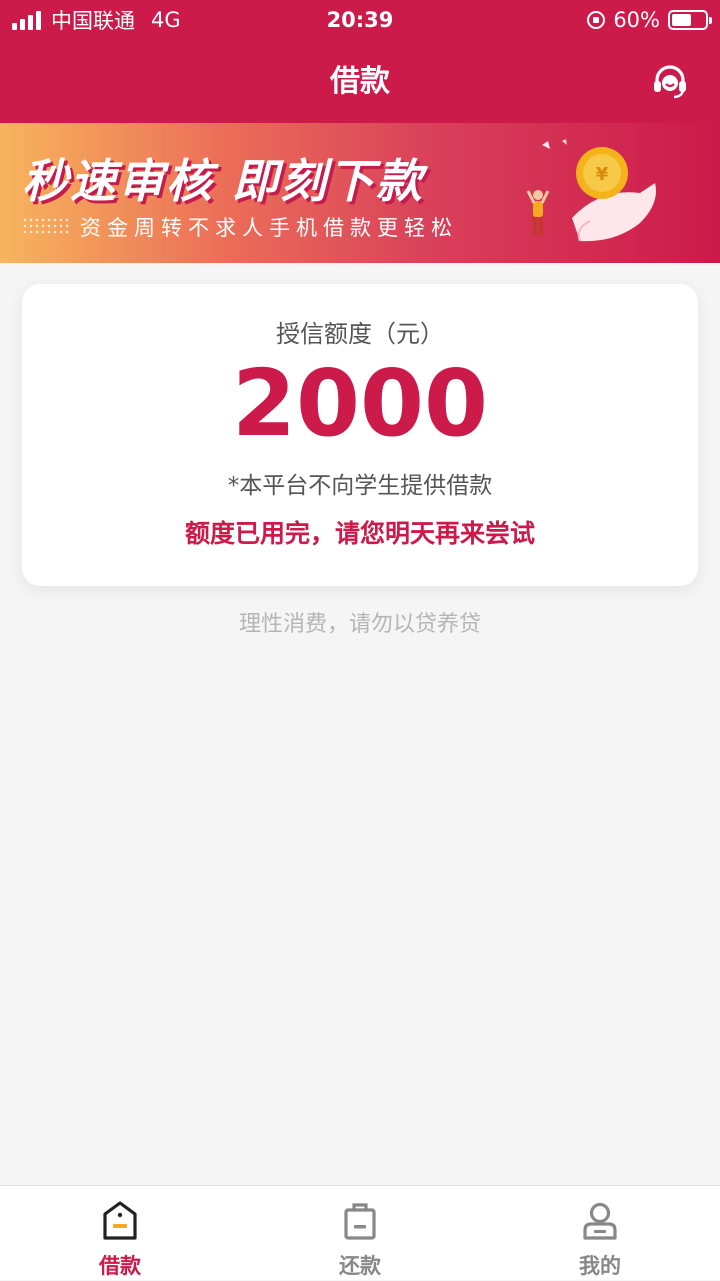 The width and height of the screenshot is (720, 1281). Describe the element at coordinates (360, 403) in the screenshot. I see `credit-limit-amount: 2000` at that location.